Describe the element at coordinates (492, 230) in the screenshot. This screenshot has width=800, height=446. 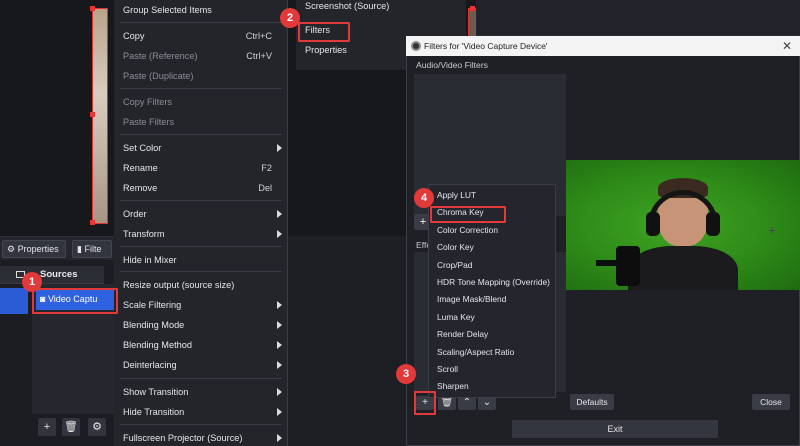
I see `filter-menu-item: Color Correction` at that location.